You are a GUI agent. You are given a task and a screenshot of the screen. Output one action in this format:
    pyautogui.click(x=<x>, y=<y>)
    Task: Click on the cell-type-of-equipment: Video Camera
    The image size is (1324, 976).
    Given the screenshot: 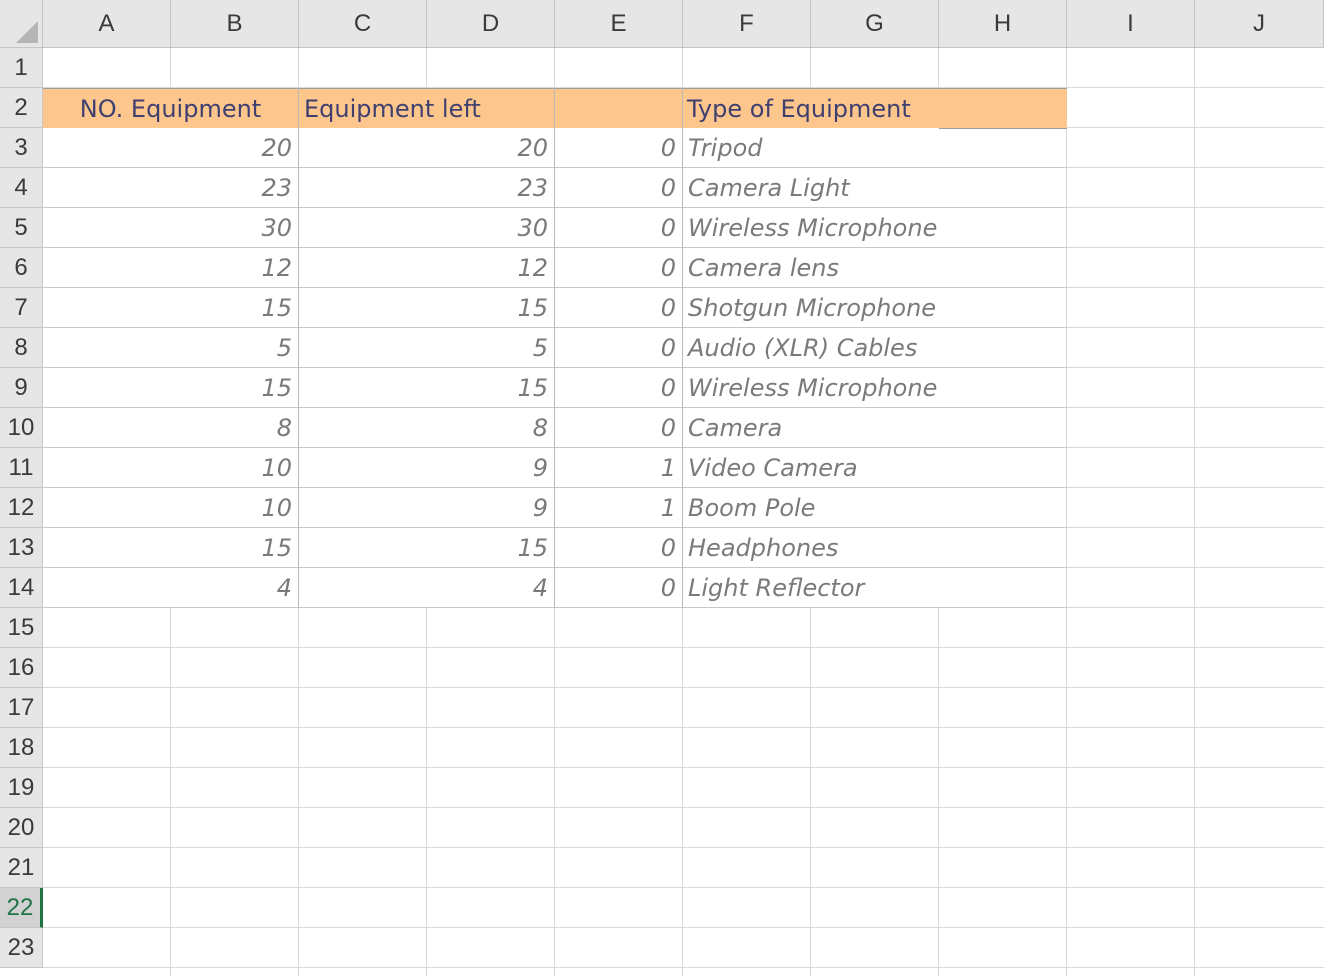 What is the action you would take?
    pyautogui.click(x=811, y=468)
    